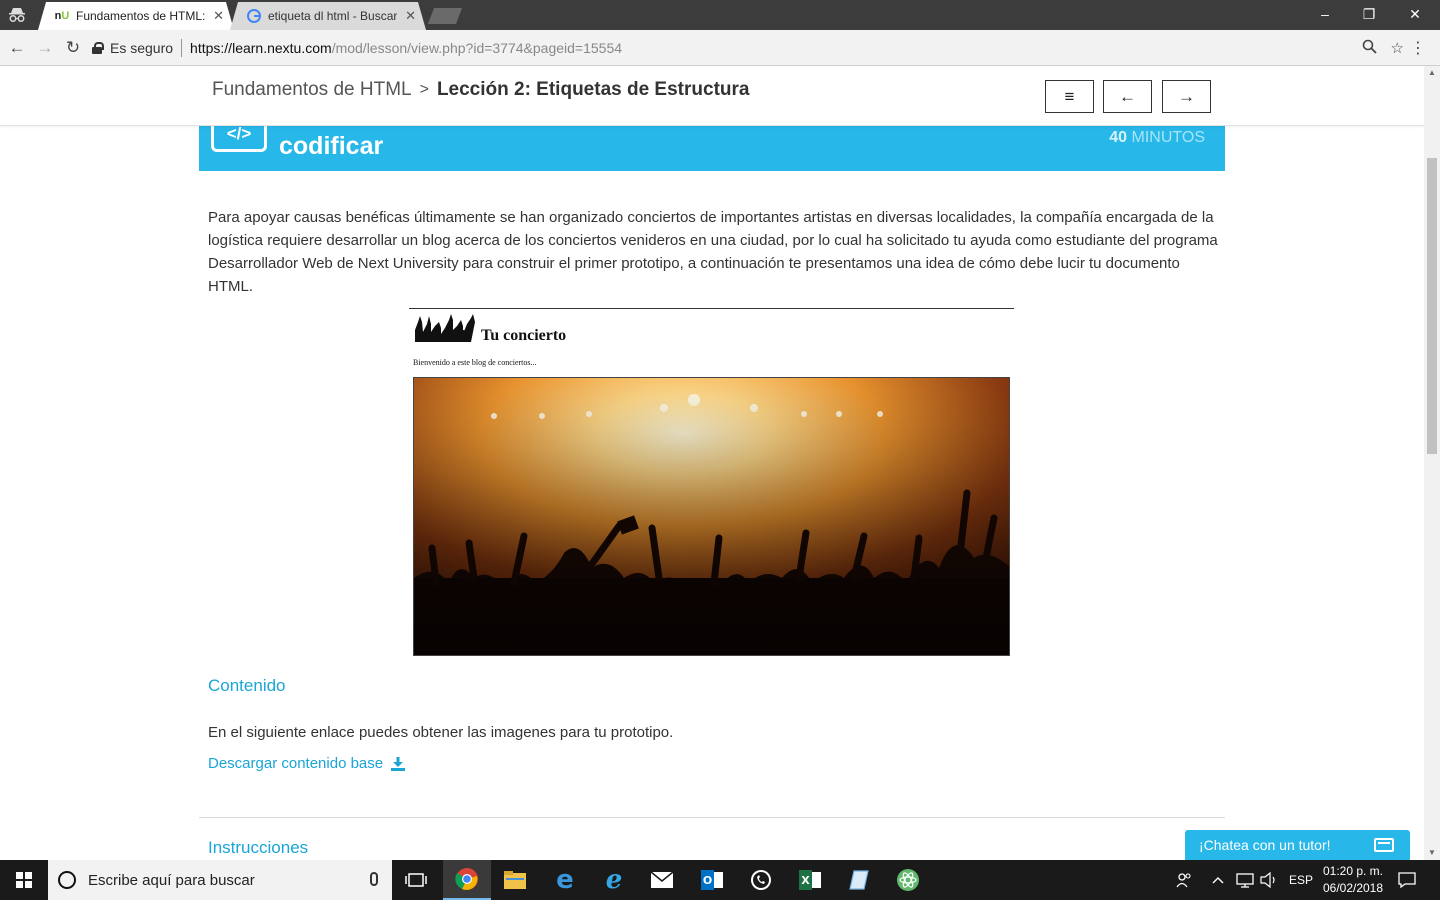 The image size is (1440, 900). I want to click on incognito-icon, so click(17, 15).